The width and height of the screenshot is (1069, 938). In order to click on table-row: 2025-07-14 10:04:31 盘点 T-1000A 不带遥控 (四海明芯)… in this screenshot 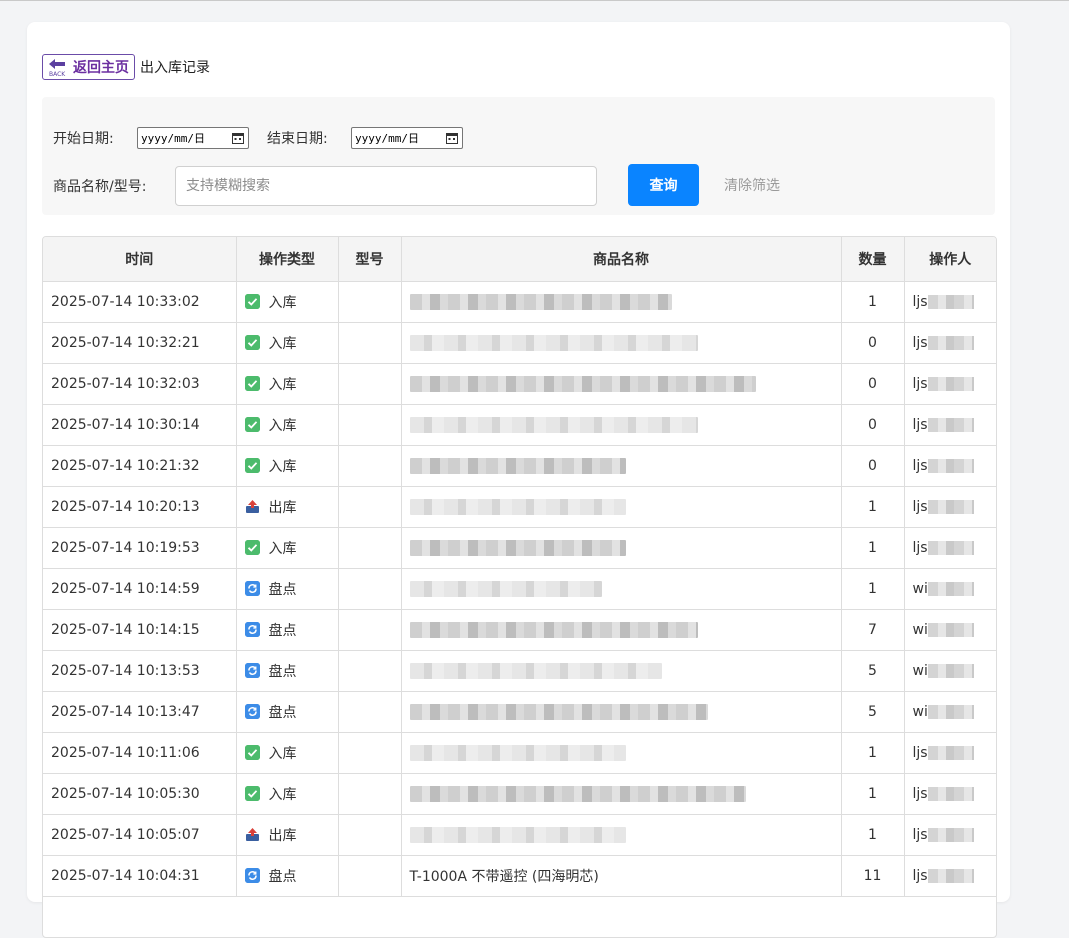, I will do `click(519, 876)`.